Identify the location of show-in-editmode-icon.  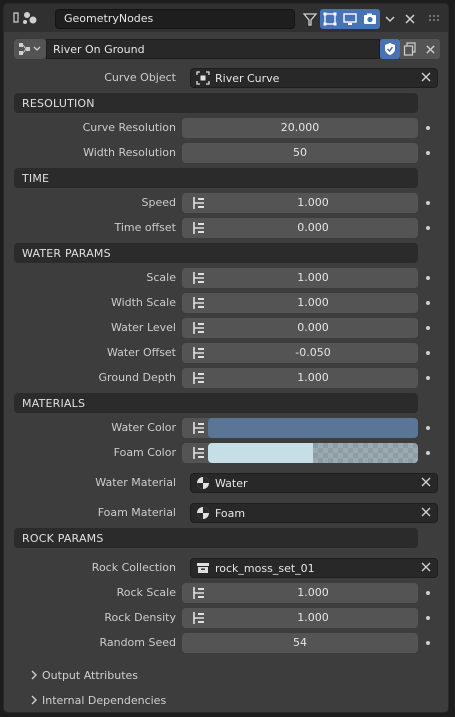
(310, 19).